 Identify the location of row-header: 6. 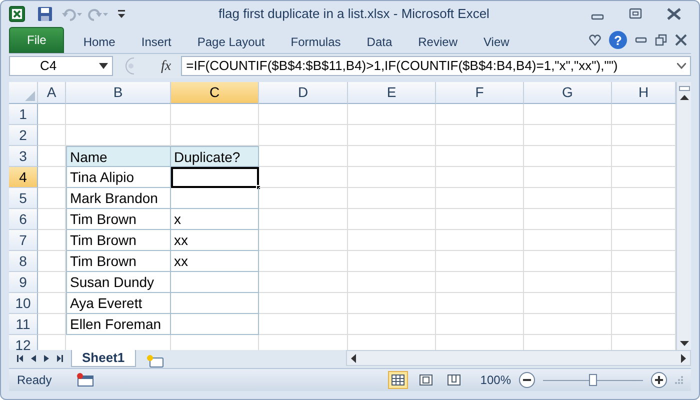
(23, 219).